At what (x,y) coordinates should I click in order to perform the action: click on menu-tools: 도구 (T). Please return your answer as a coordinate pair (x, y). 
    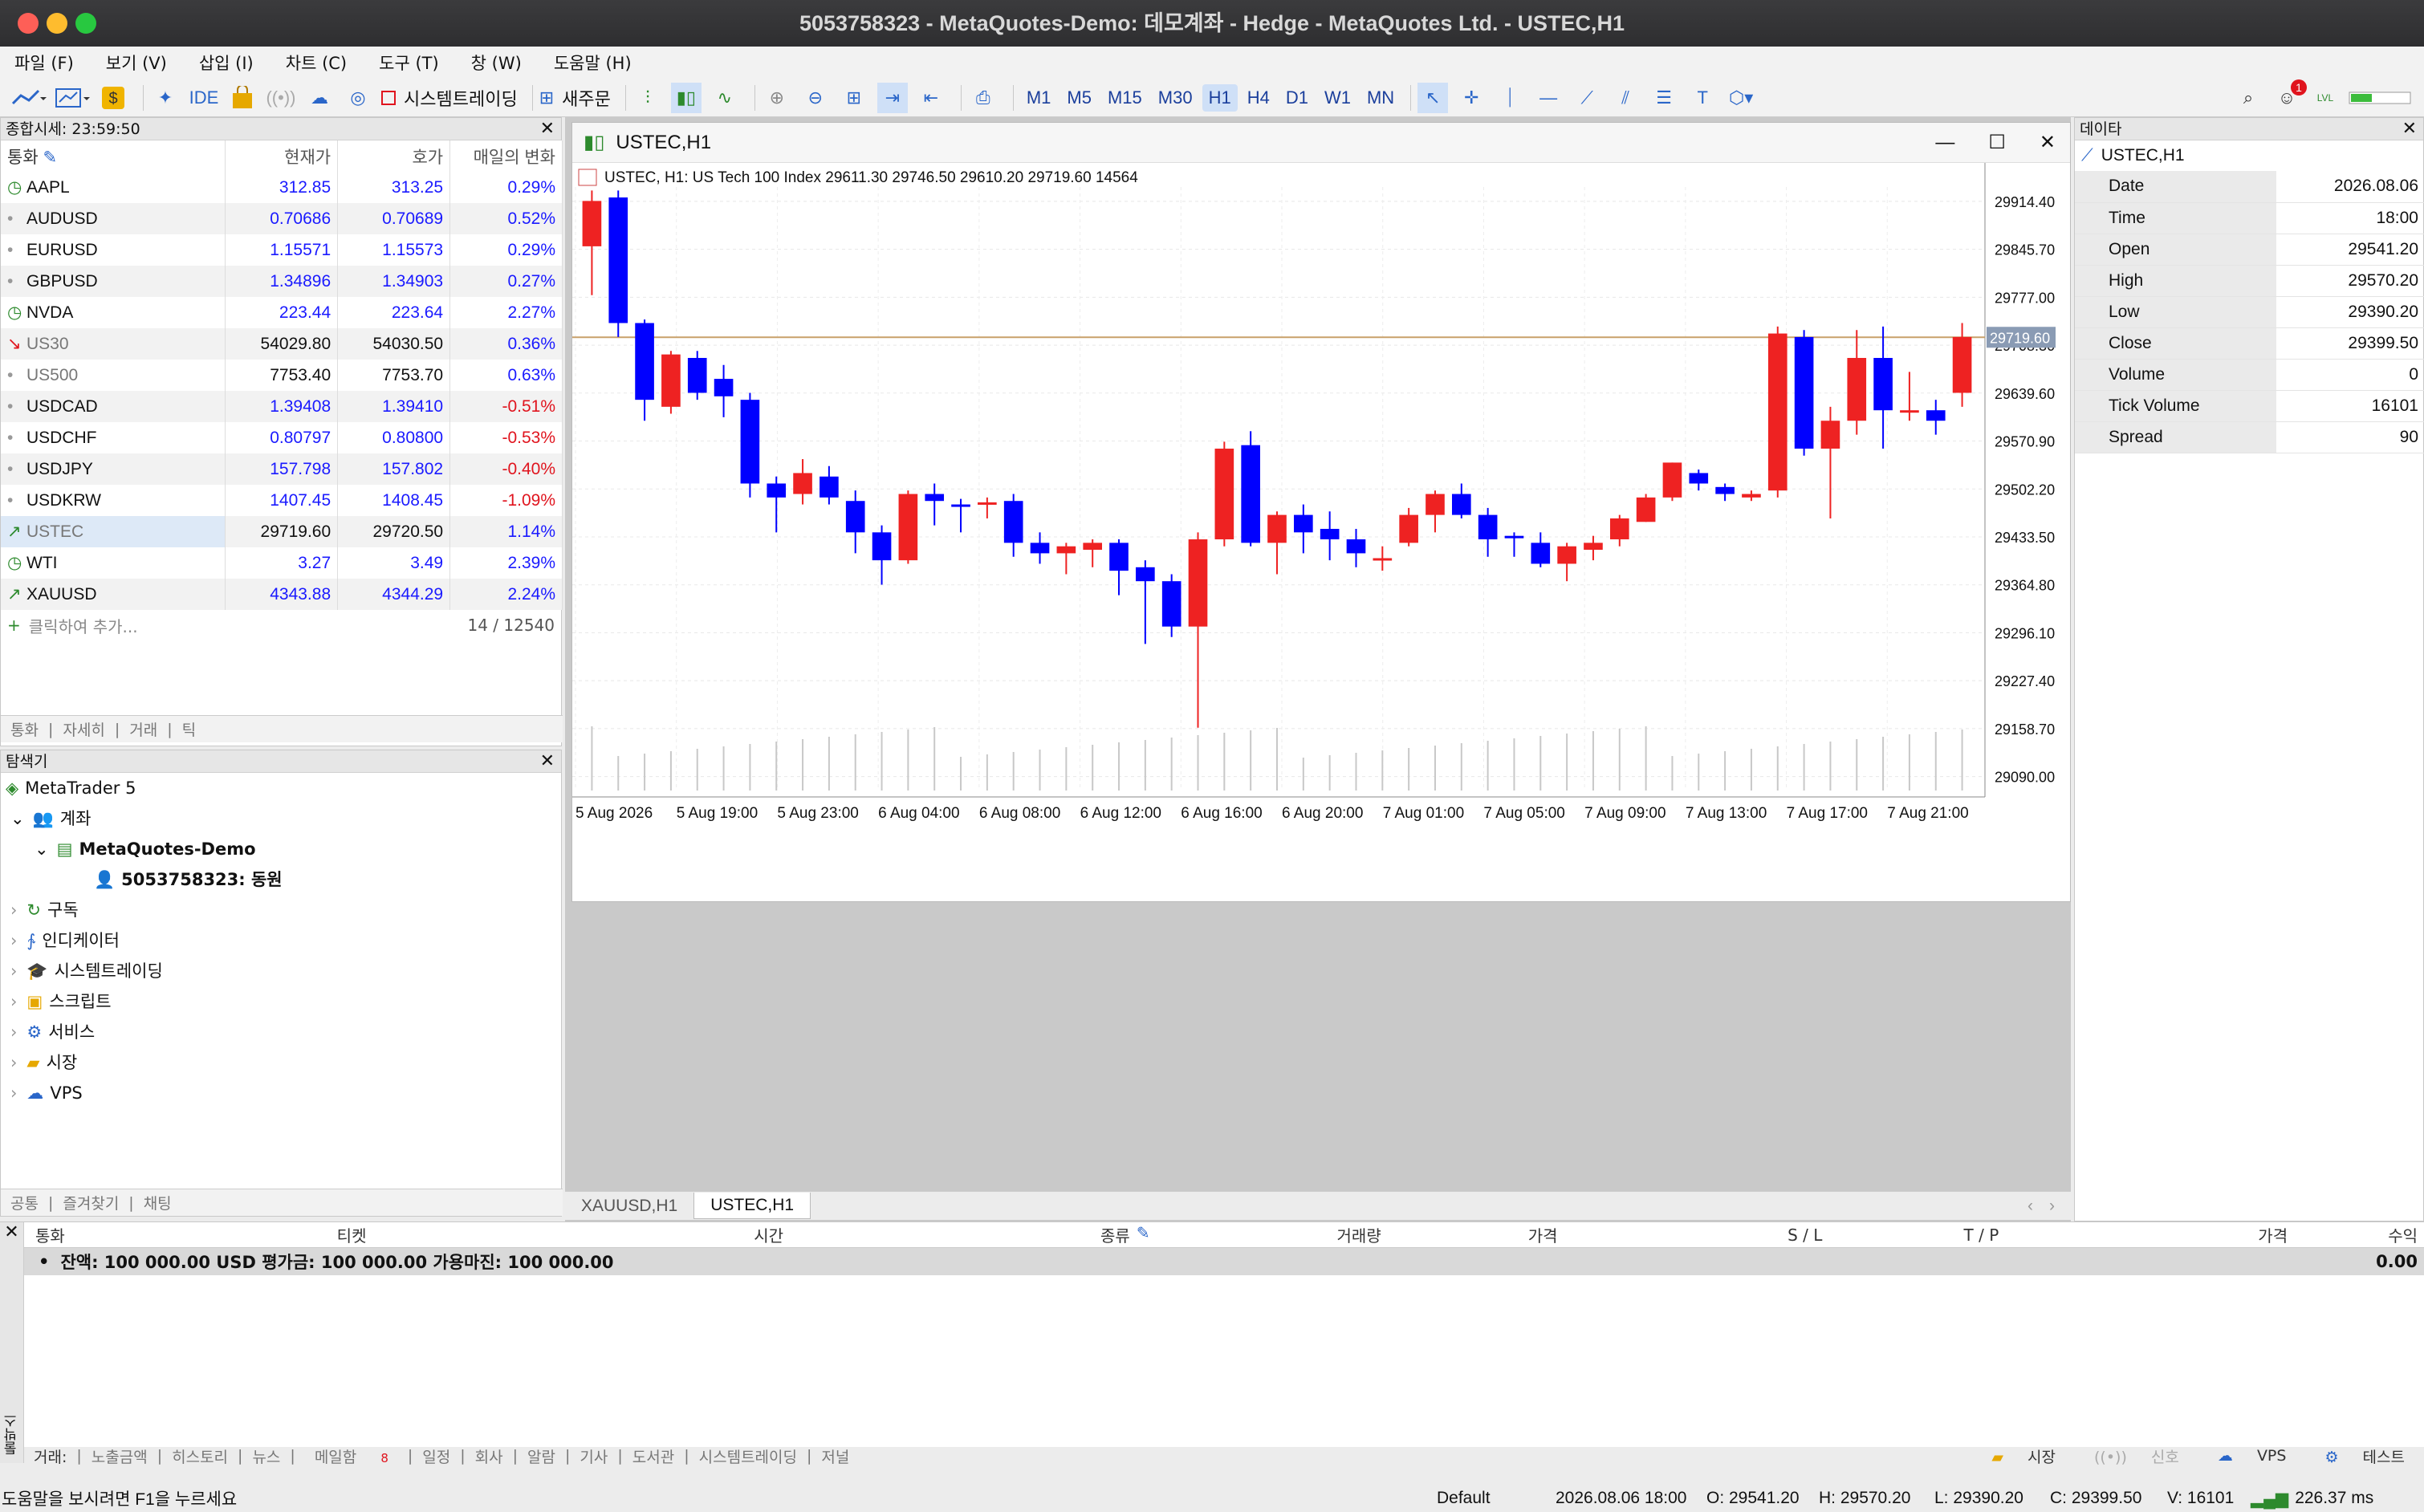
    Looking at the image, I should click on (409, 63).